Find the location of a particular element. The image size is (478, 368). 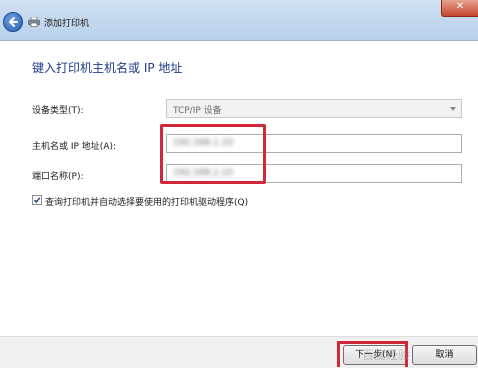

query-driver-label: 查询打印机并自动选择要使用的打印机驱动程序(Q) is located at coordinates (147, 203).